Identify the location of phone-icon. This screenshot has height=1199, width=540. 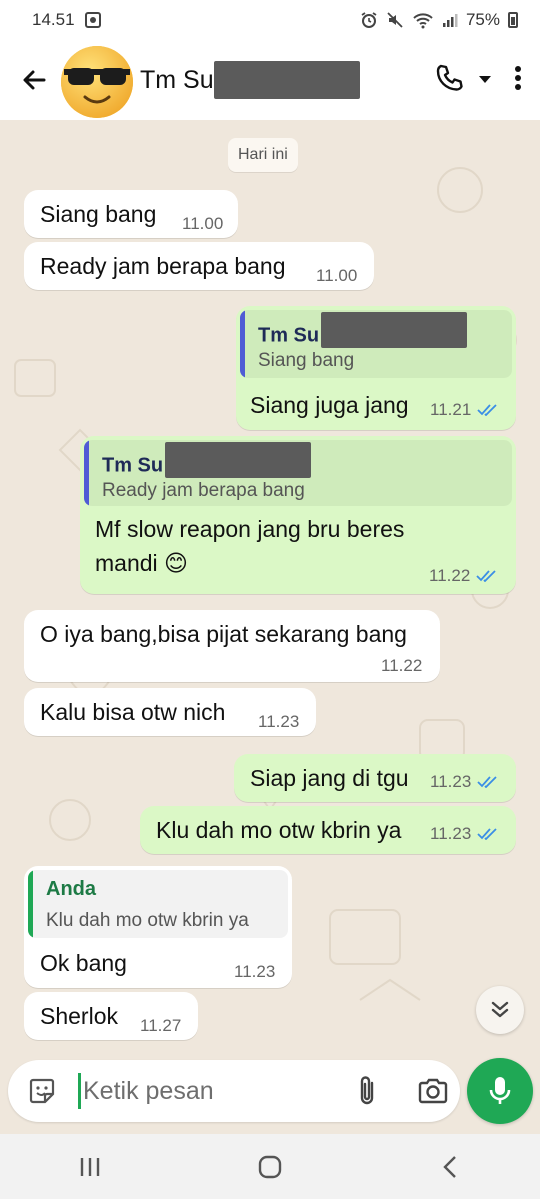
(449, 80).